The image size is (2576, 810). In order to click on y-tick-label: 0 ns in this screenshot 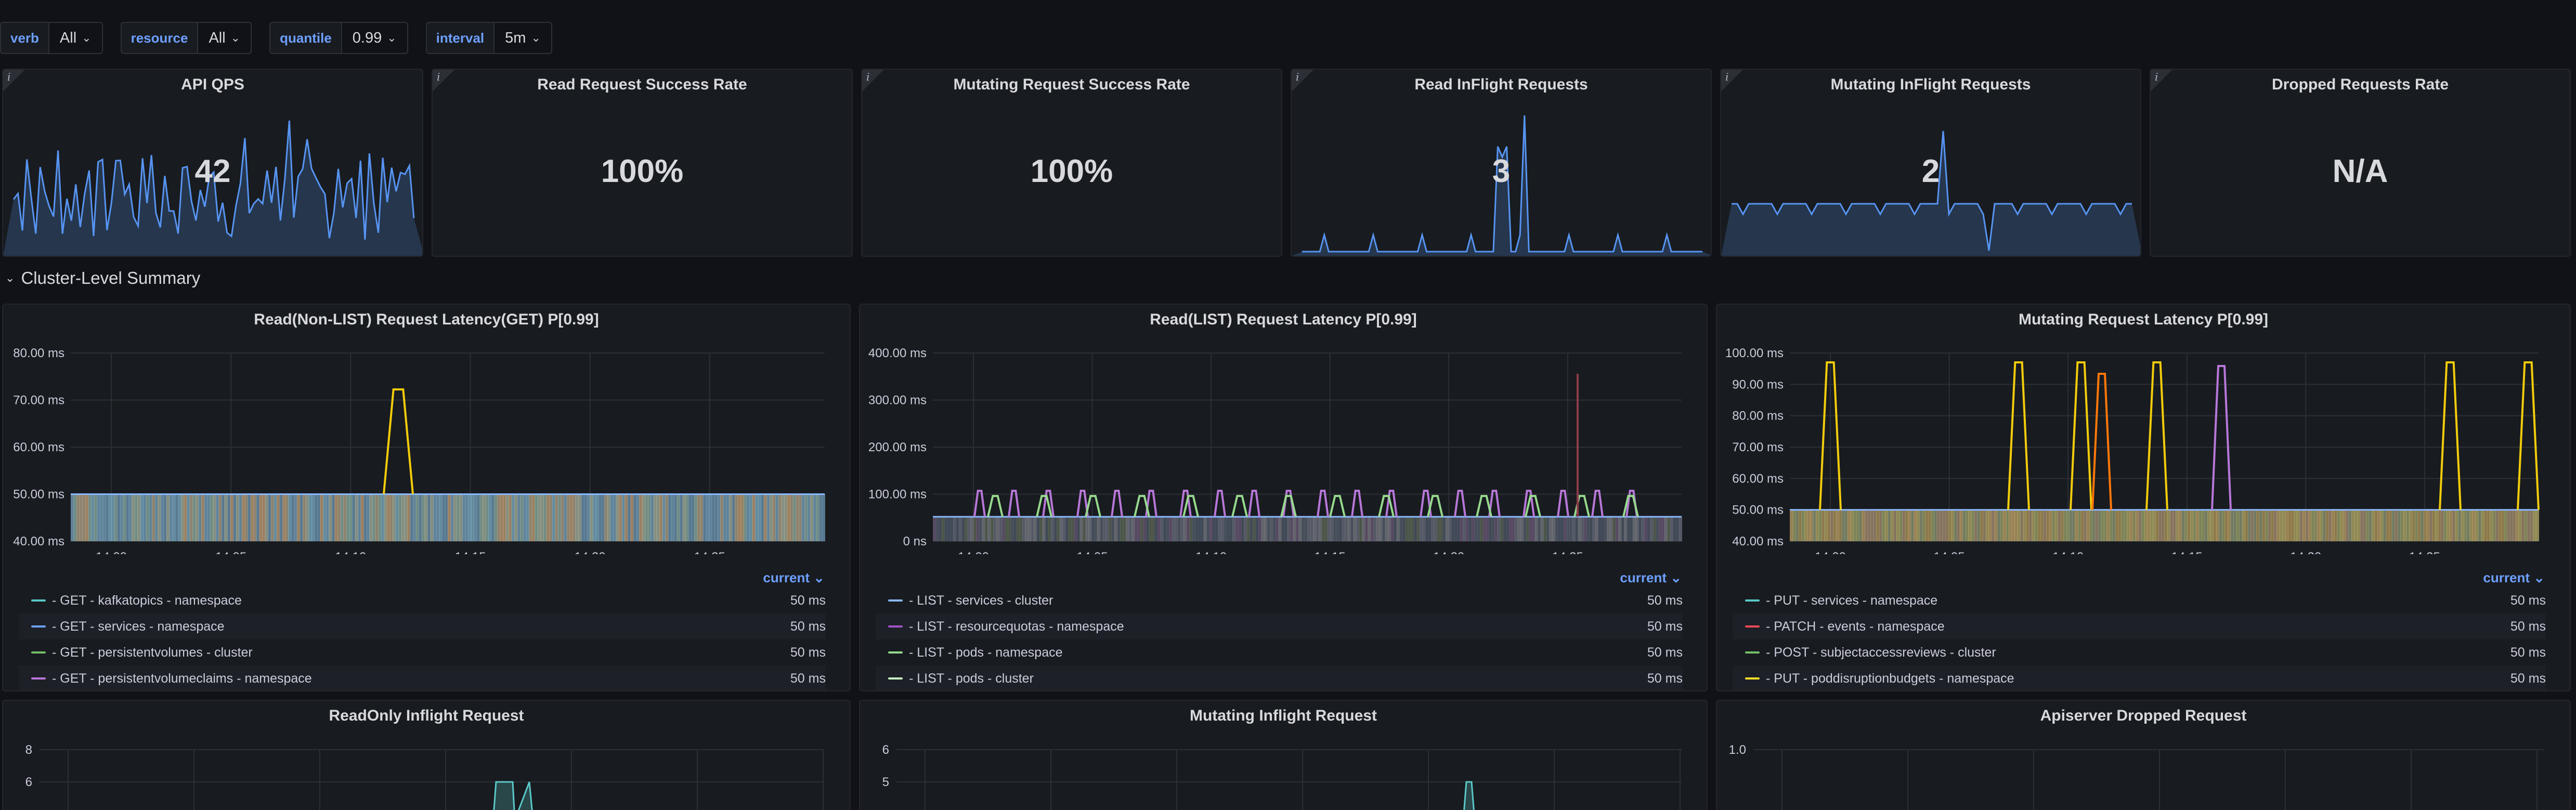, I will do `click(915, 541)`.